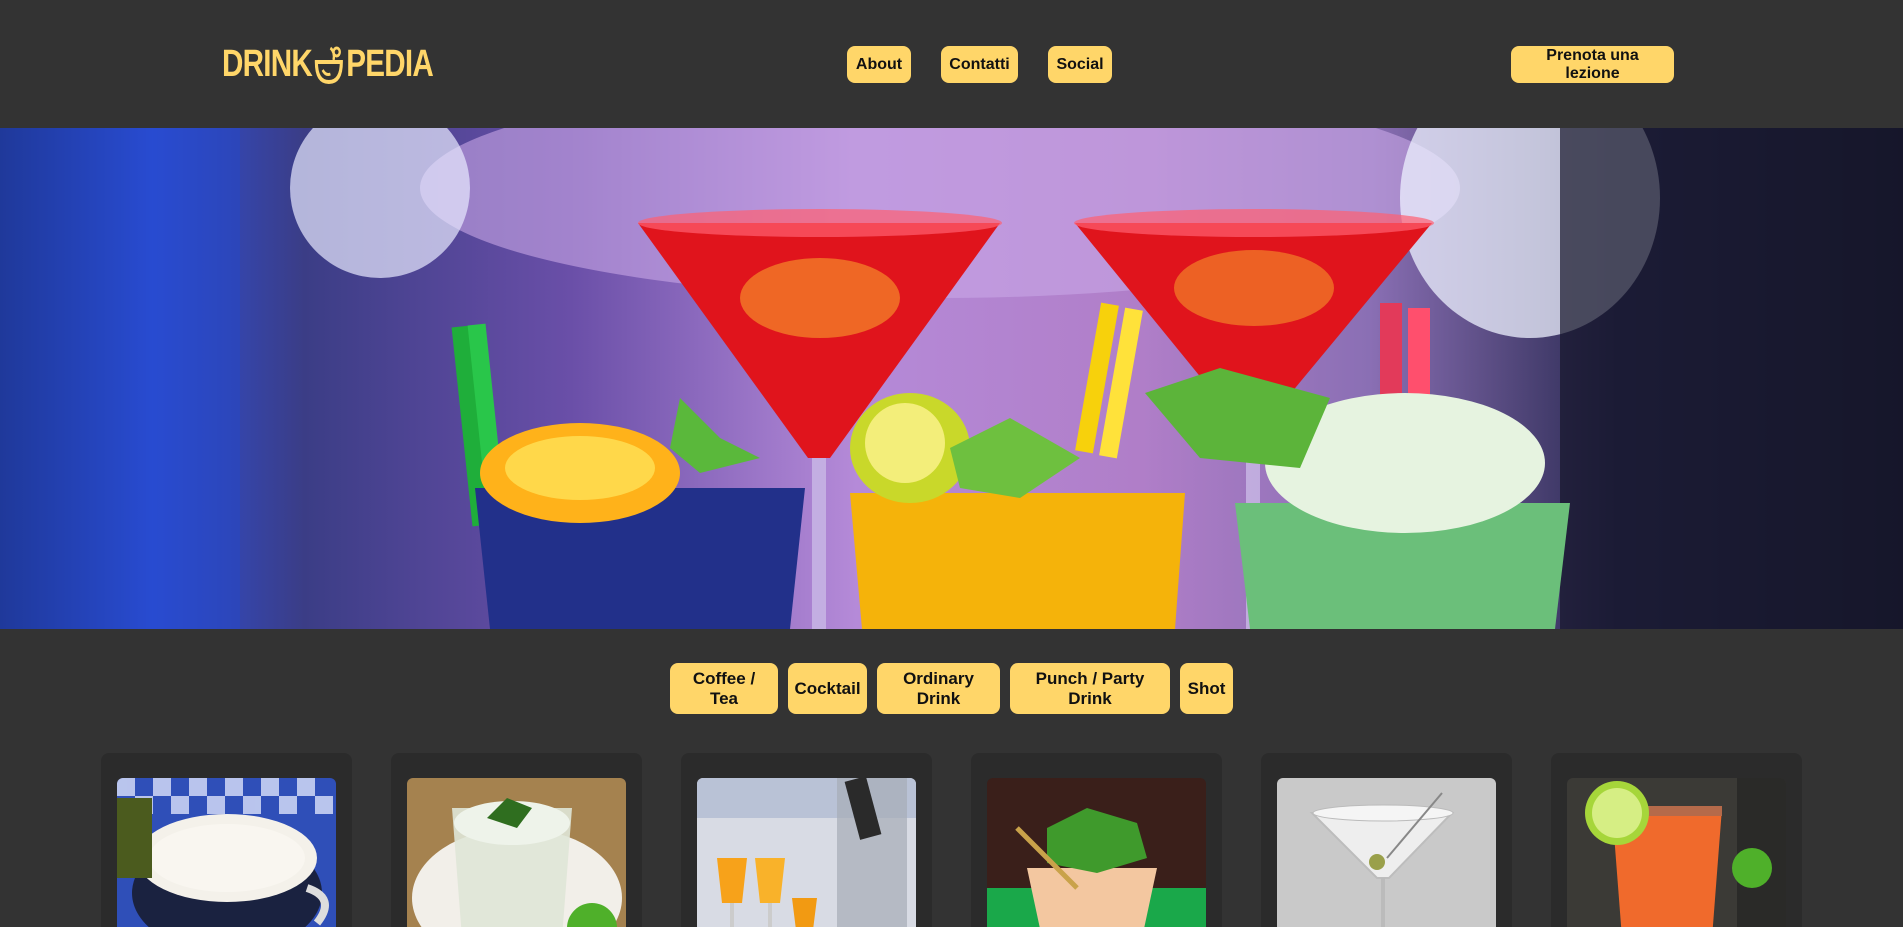 The width and height of the screenshot is (1903, 927). I want to click on cocktail-cup-icon, so click(329, 65).